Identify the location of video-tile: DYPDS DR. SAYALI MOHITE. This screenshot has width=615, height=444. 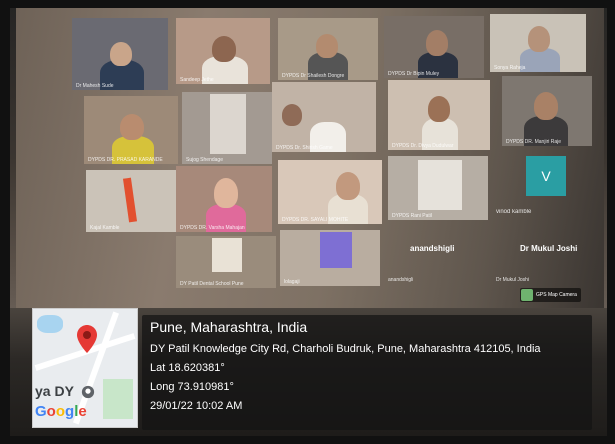
(330, 192).